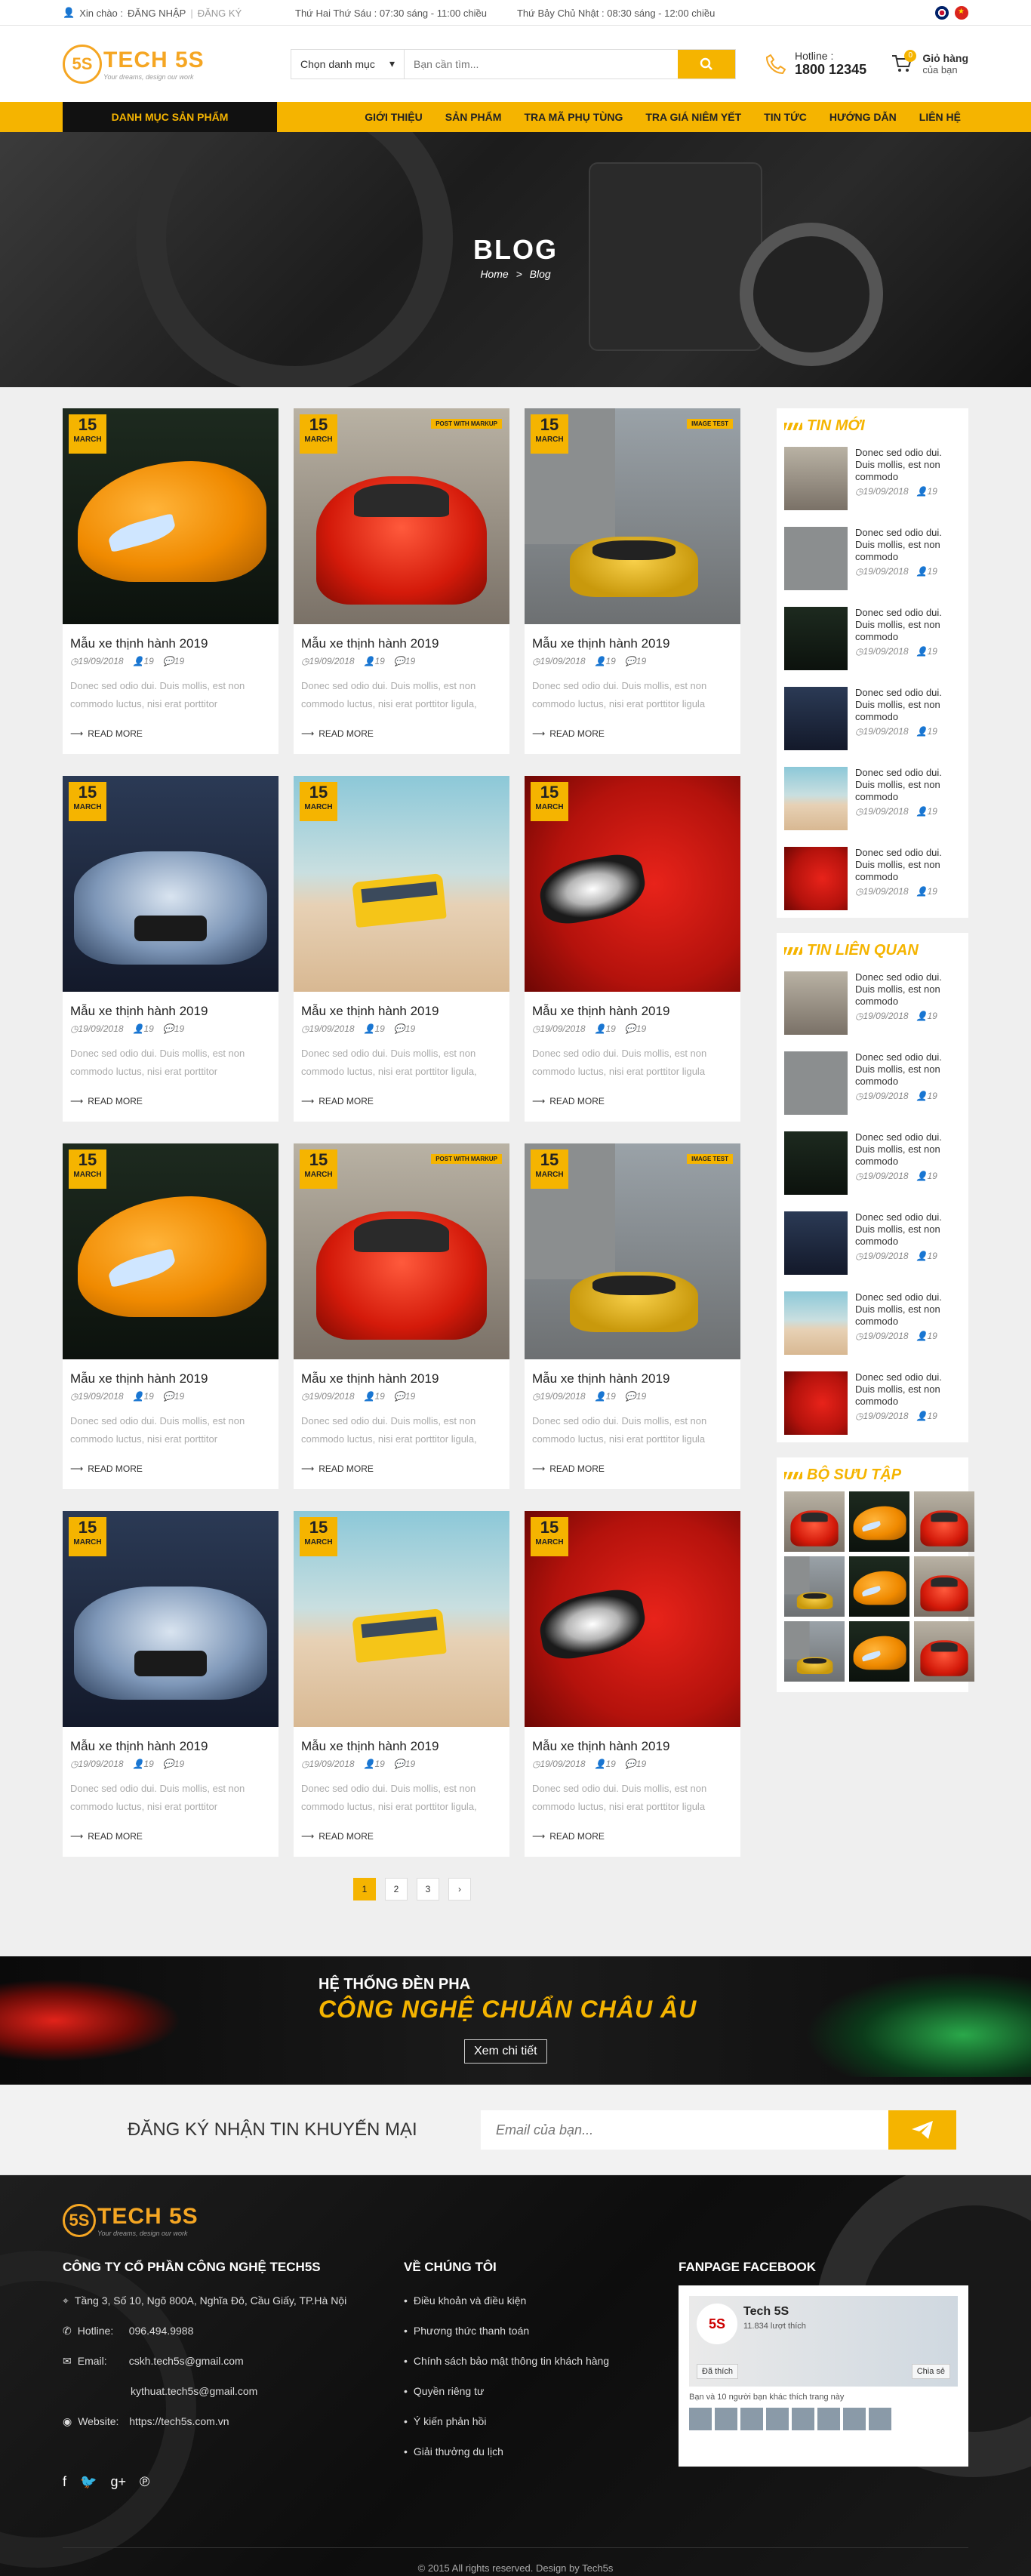 This screenshot has width=1031, height=2576. I want to click on page-1: 1, so click(364, 1889).